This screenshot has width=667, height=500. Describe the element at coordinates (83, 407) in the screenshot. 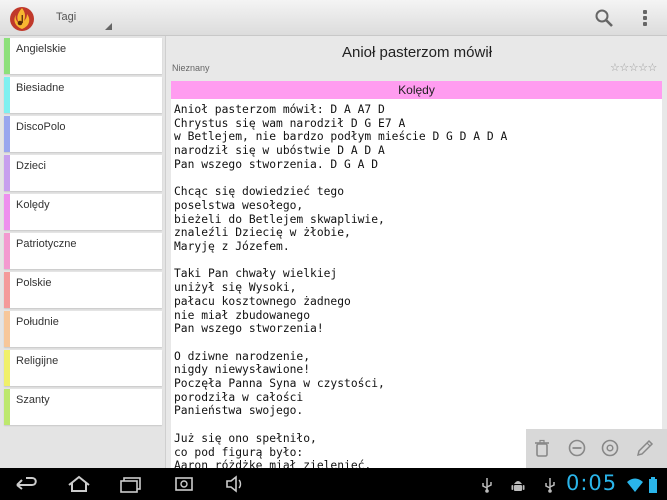

I see `tag-item-szanty: Szanty` at that location.